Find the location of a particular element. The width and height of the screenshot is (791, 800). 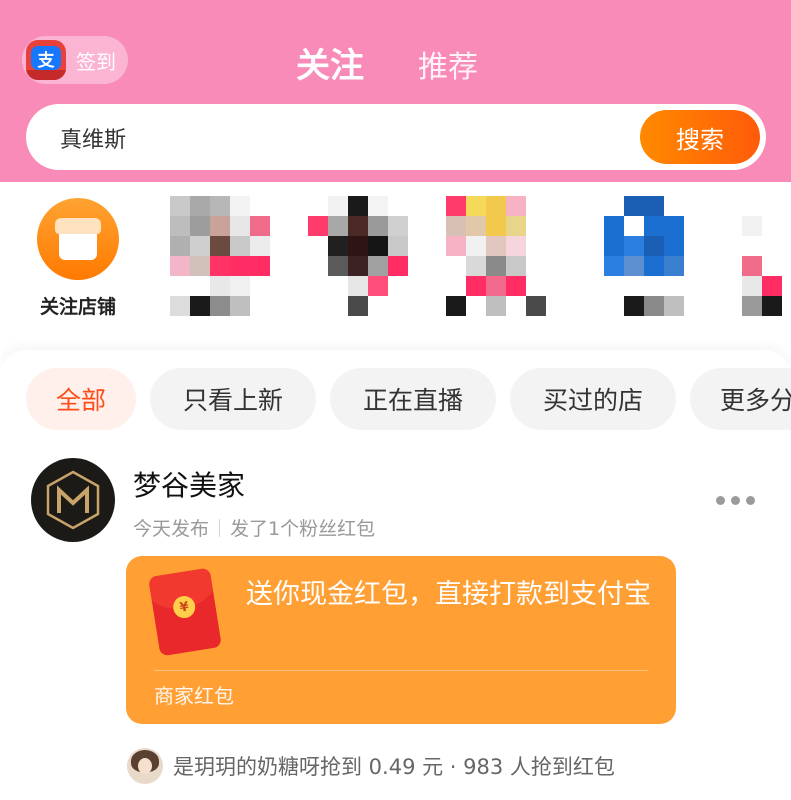

shop-avatar is located at coordinates (73, 500).